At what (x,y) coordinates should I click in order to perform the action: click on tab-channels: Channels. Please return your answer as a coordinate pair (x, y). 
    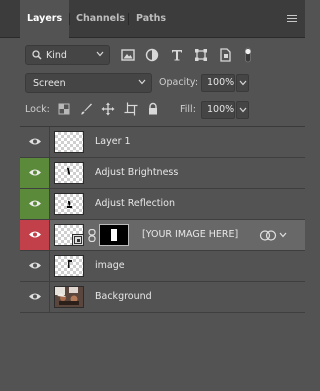
    Looking at the image, I should click on (100, 18).